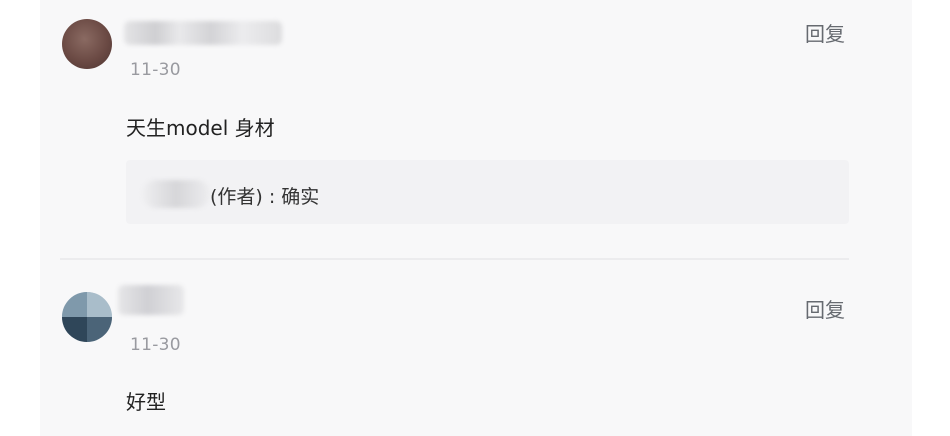  Describe the element at coordinates (176, 194) in the screenshot. I see `sub-reply-username-blurred` at that location.